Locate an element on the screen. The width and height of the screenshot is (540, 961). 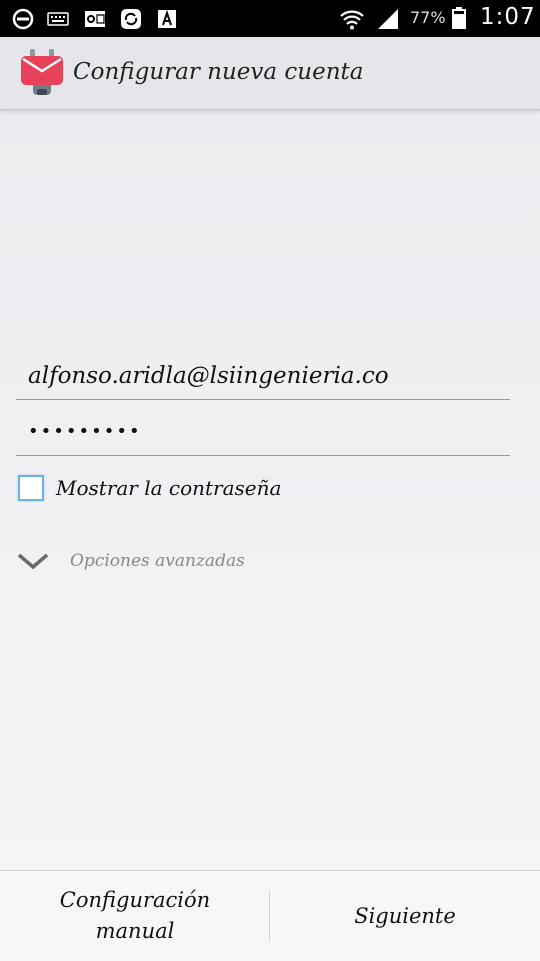
action-bar: Configurar nueva cuenta is located at coordinates (270, 73).